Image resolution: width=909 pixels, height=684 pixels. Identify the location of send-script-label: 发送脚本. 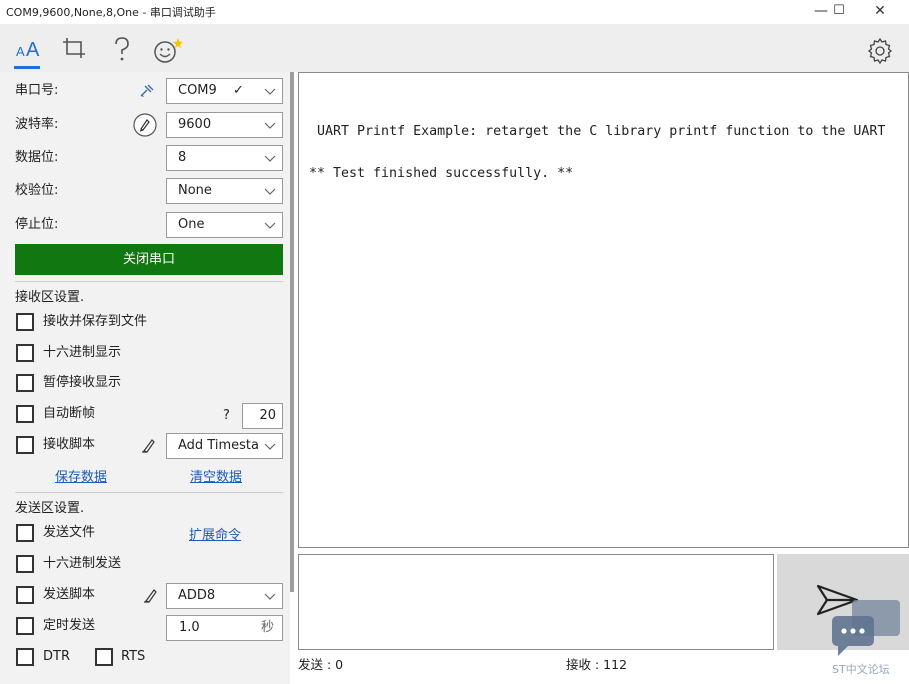
(69, 594).